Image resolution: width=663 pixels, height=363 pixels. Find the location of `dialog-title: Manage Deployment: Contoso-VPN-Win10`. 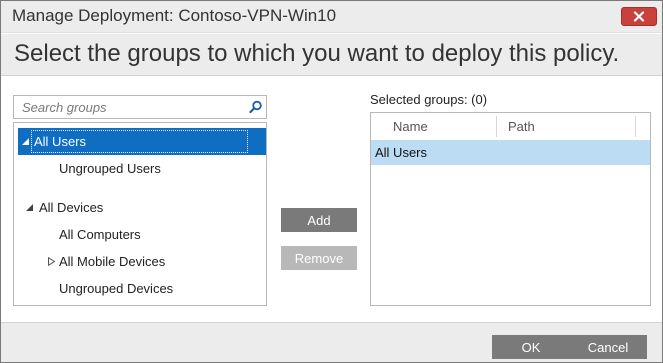

dialog-title: Manage Deployment: Contoso-VPN-Win10 is located at coordinates (174, 15).